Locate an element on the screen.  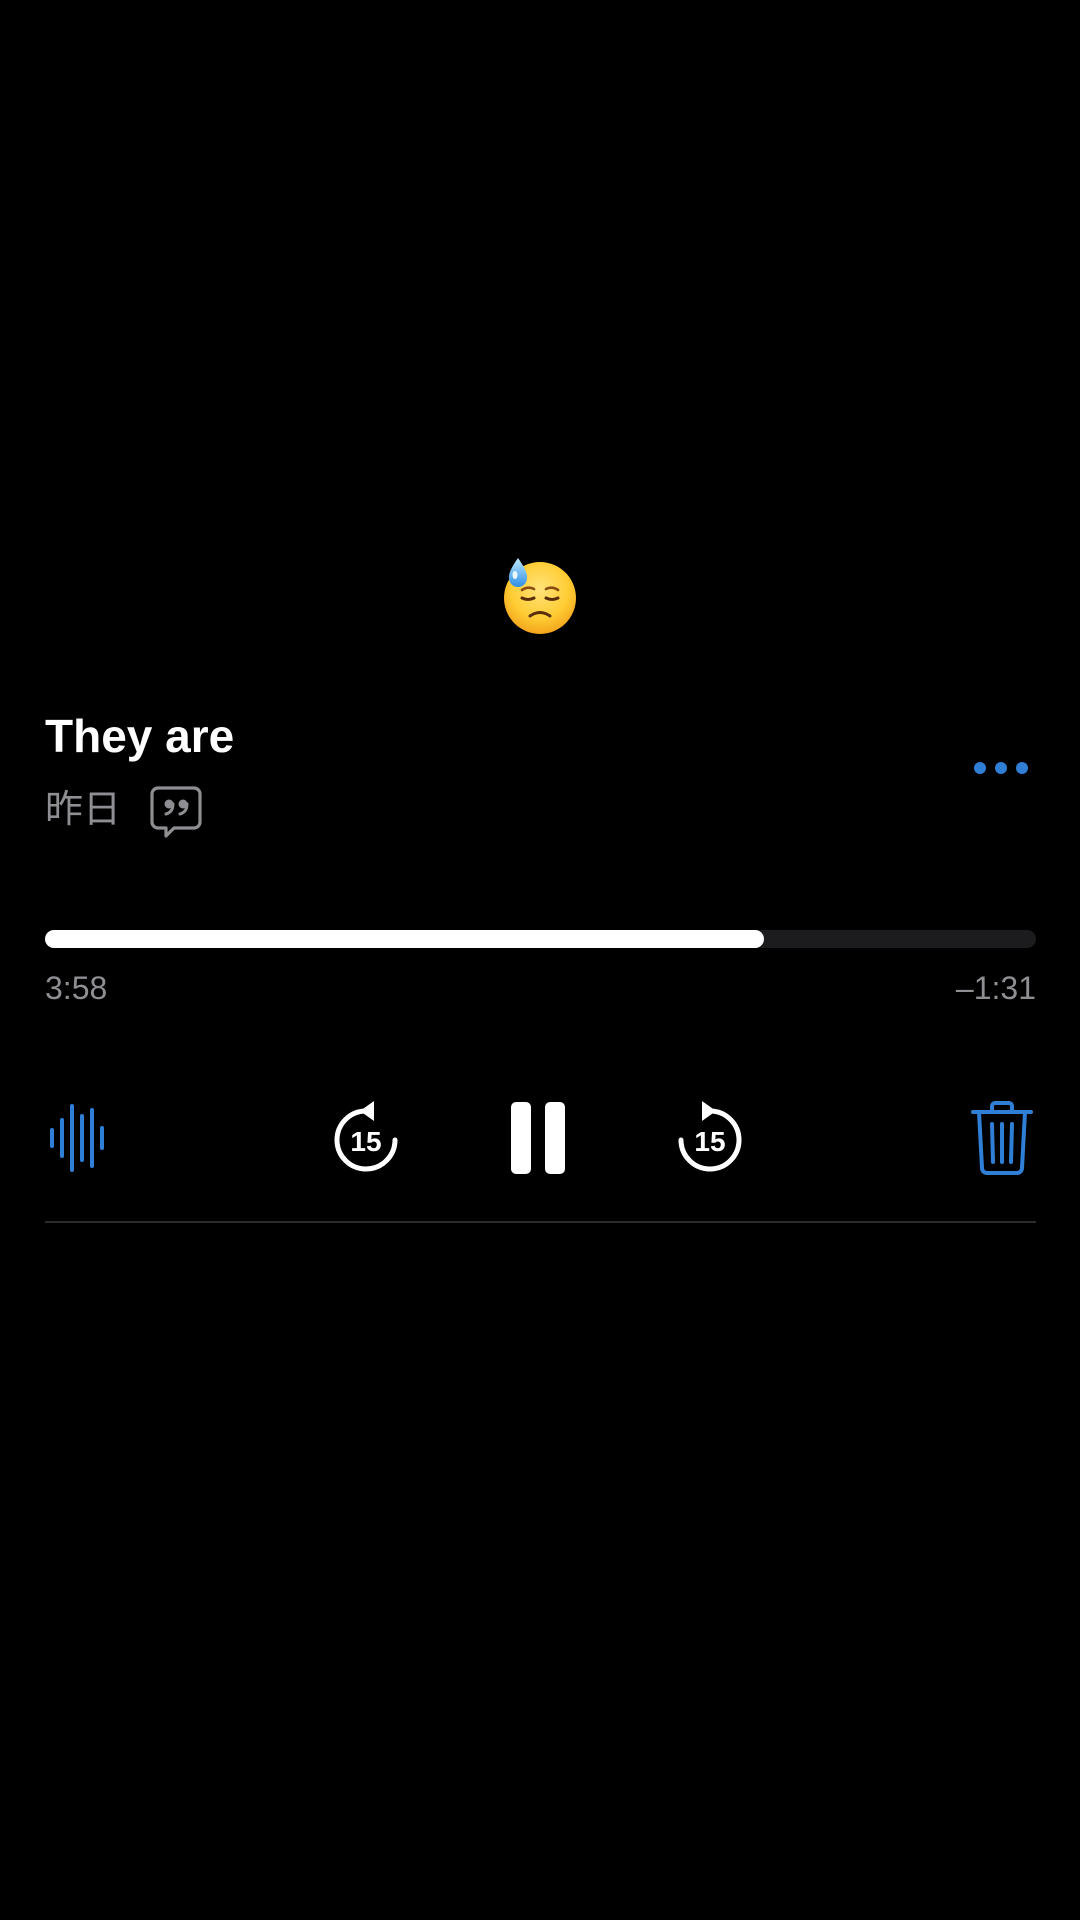
playback-progress-fill is located at coordinates (405, 939).